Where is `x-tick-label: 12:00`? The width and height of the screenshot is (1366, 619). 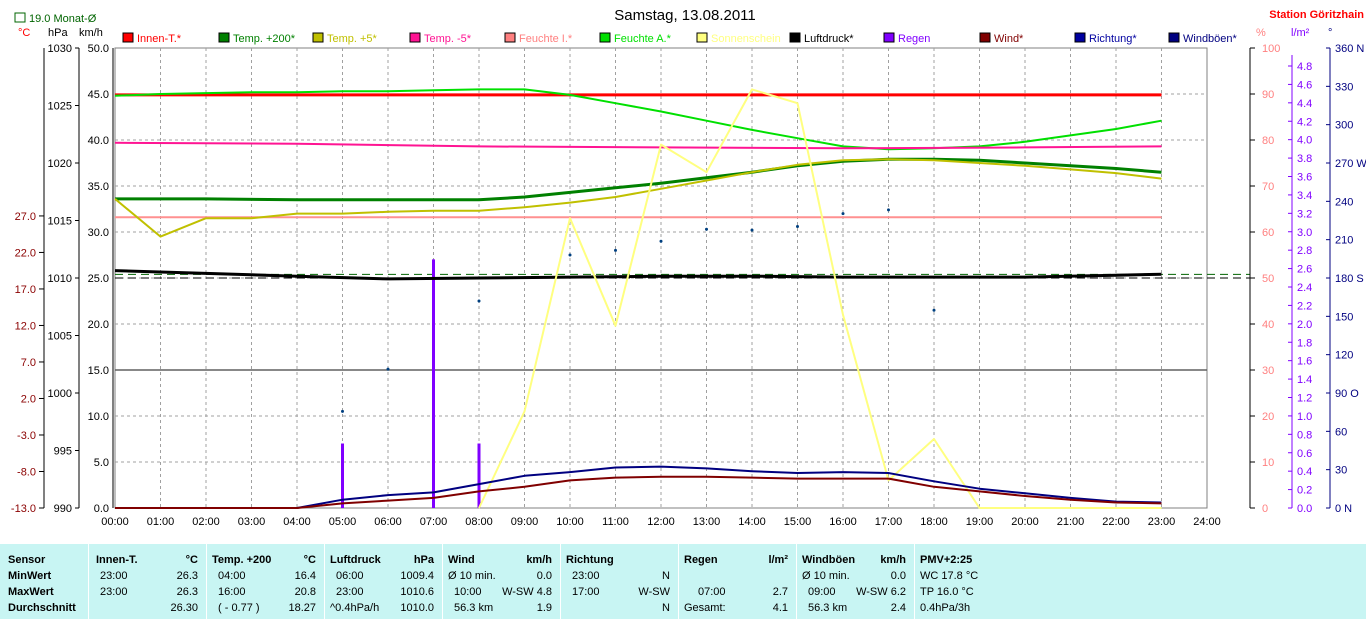 x-tick-label: 12:00 is located at coordinates (661, 522).